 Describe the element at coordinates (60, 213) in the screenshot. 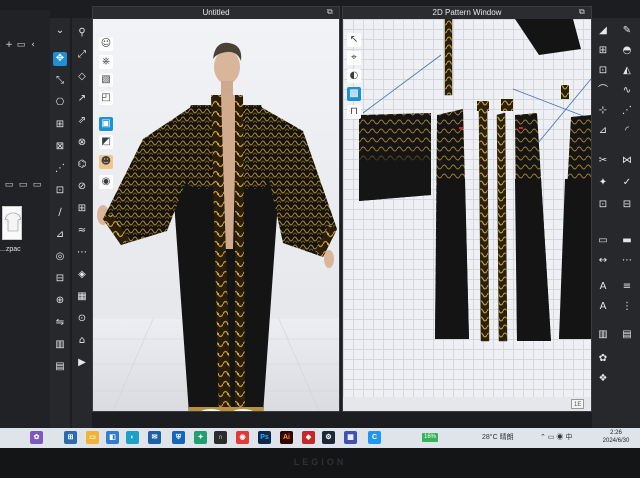

I see `brush-tool-icon: ∕` at that location.